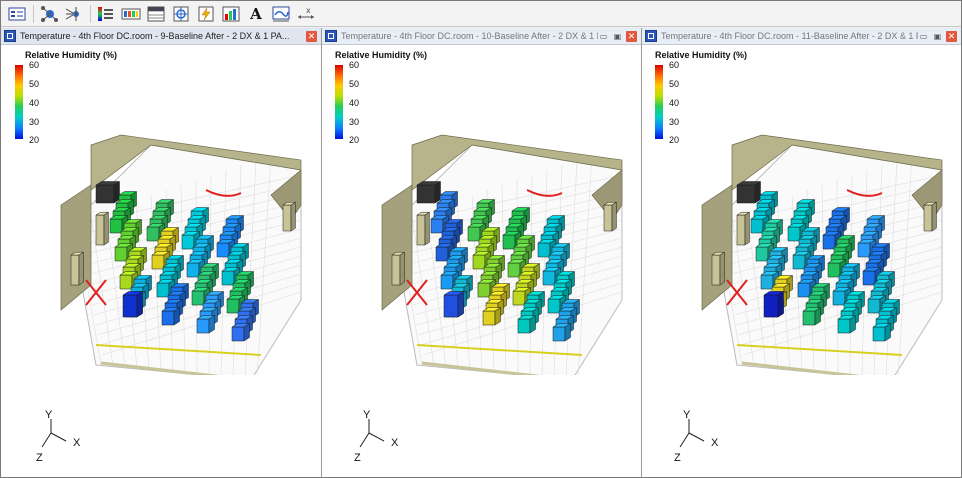 The width and height of the screenshot is (962, 478). I want to click on toolbar: A x, so click(481, 14).